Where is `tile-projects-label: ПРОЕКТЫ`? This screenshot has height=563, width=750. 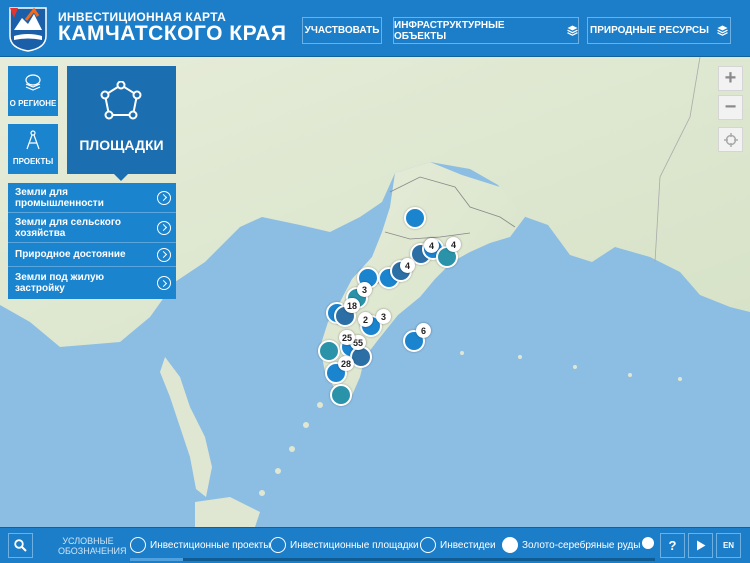 tile-projects-label: ПРОЕКТЫ is located at coordinates (33, 161).